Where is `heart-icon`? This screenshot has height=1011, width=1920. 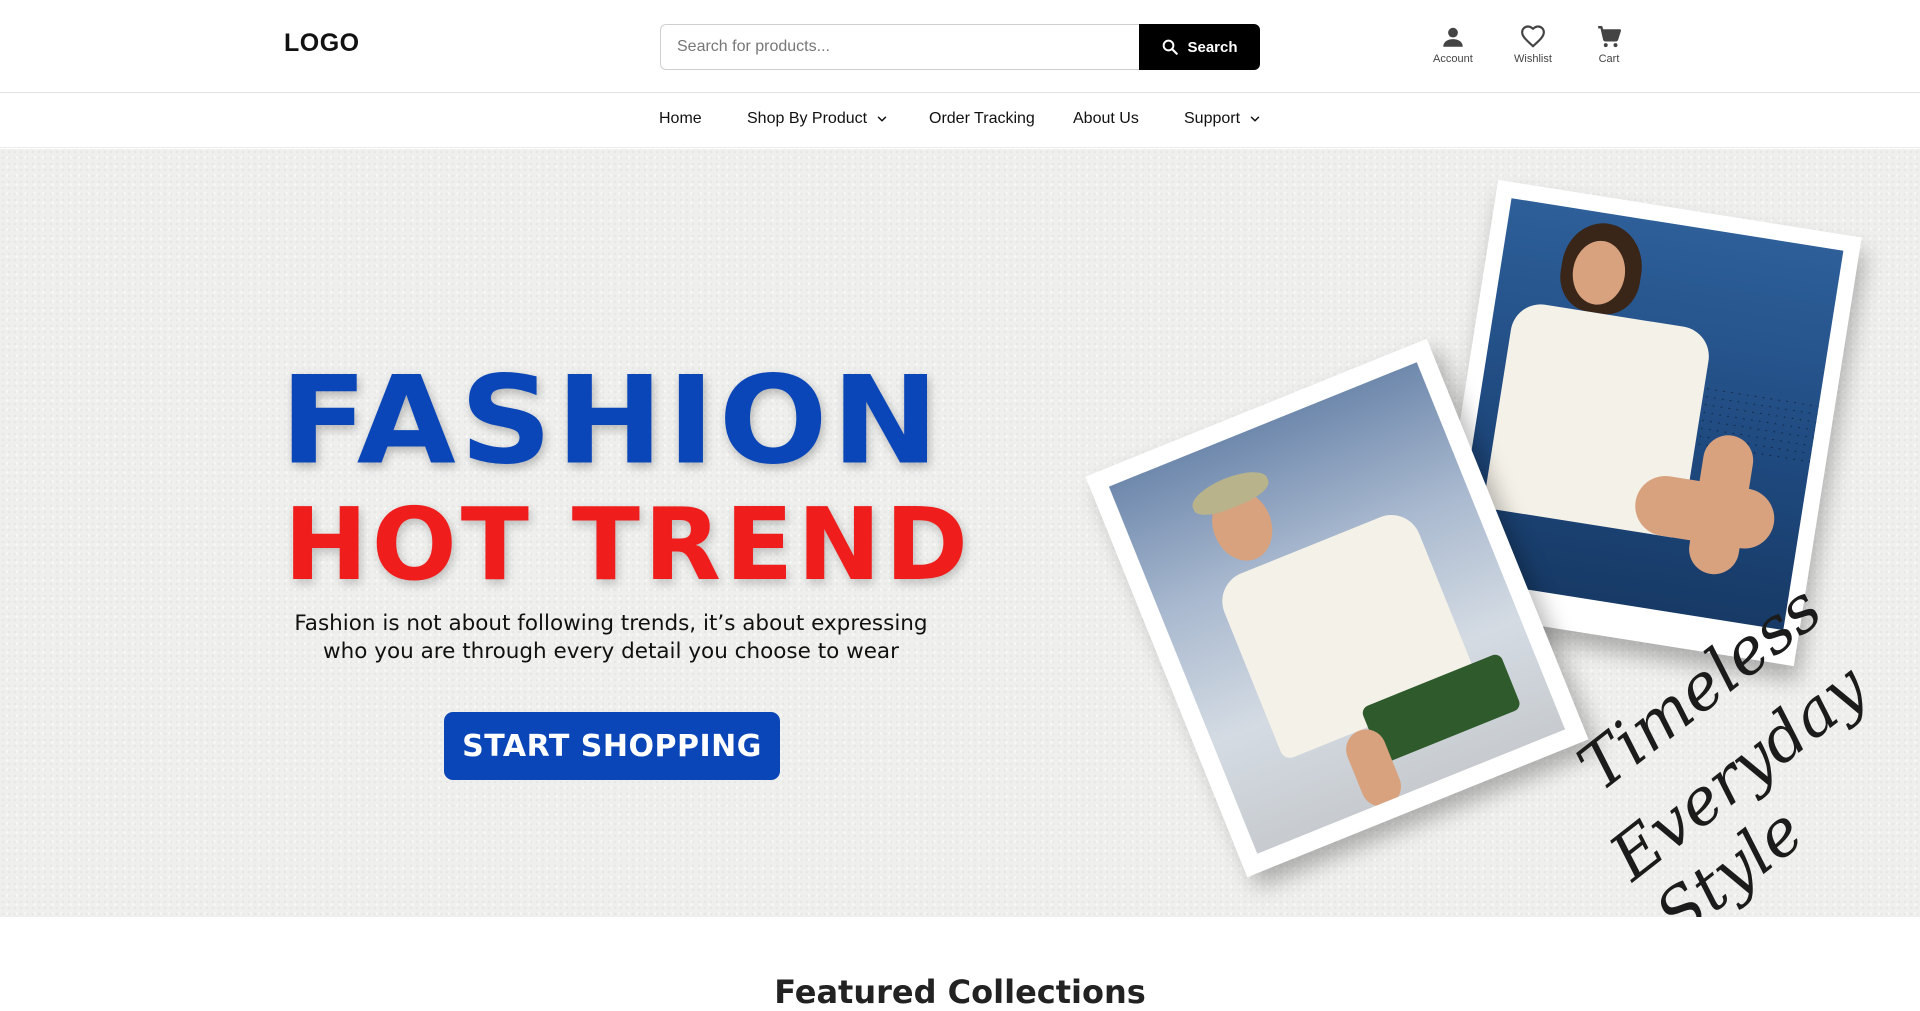
heart-icon is located at coordinates (1533, 36).